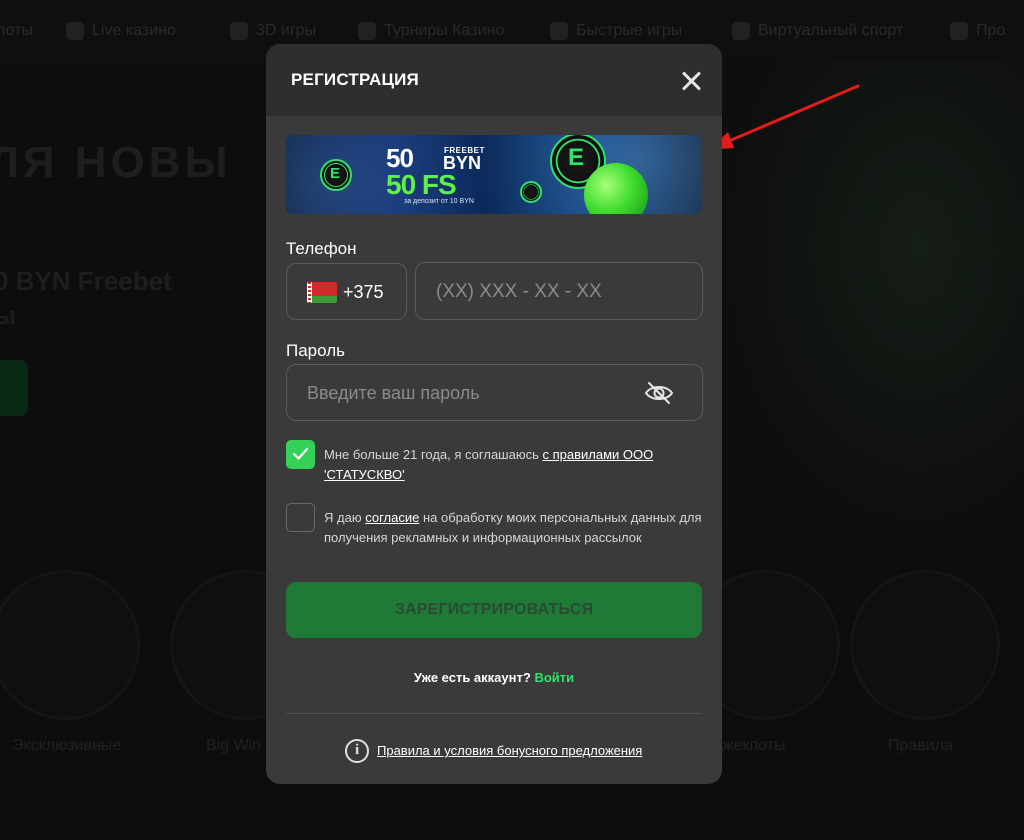  What do you see at coordinates (315, 350) in the screenshot?
I see `password-label: Пароль` at bounding box center [315, 350].